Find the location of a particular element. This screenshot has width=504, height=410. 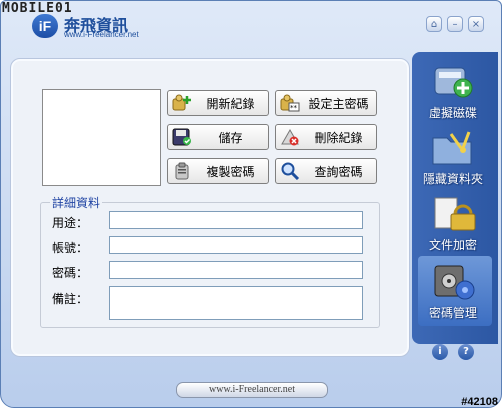

save-button: 儲存 is located at coordinates (218, 137).